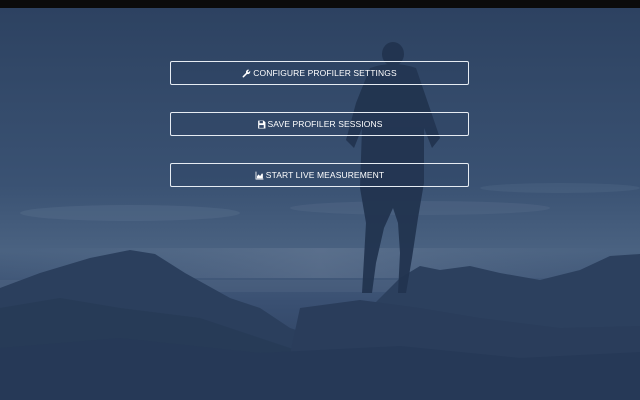  What do you see at coordinates (325, 175) in the screenshot?
I see `start-live-measurement-label: START LIVE MEASUREMENT` at bounding box center [325, 175].